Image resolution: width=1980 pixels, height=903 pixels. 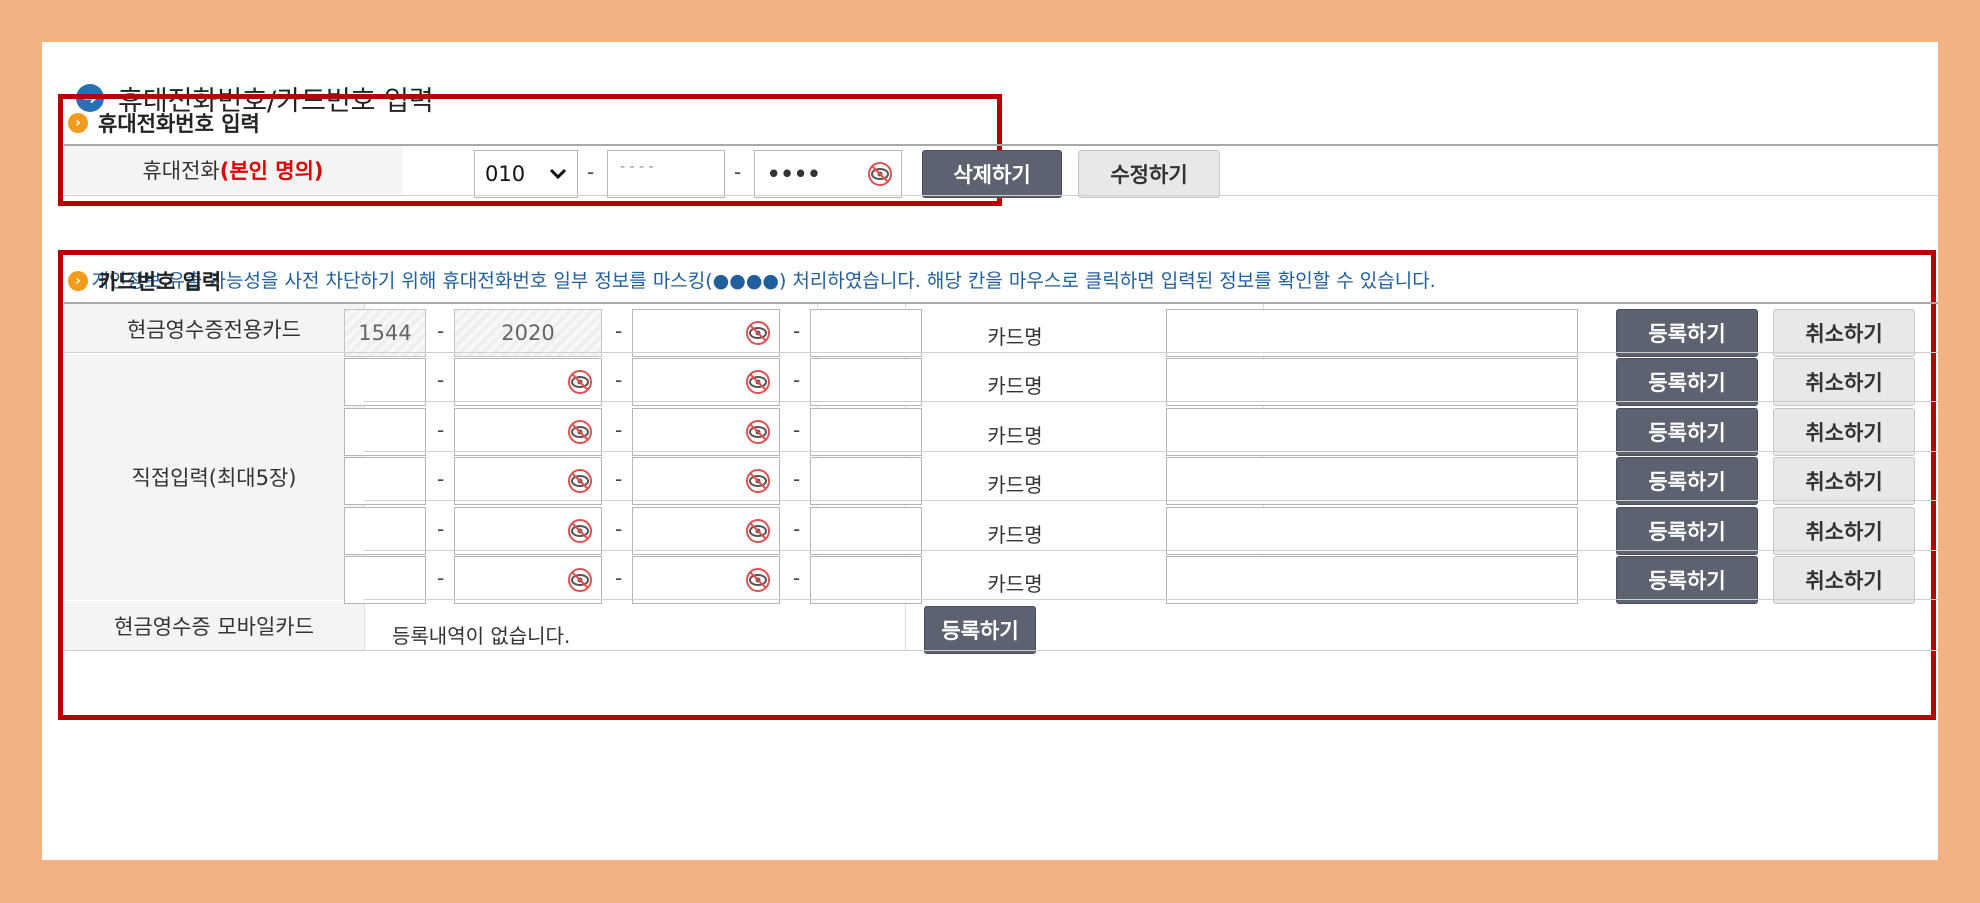 What do you see at coordinates (214, 329) in the screenshot?
I see `dedicated-card-label: 현금영수증전용카드` at bounding box center [214, 329].